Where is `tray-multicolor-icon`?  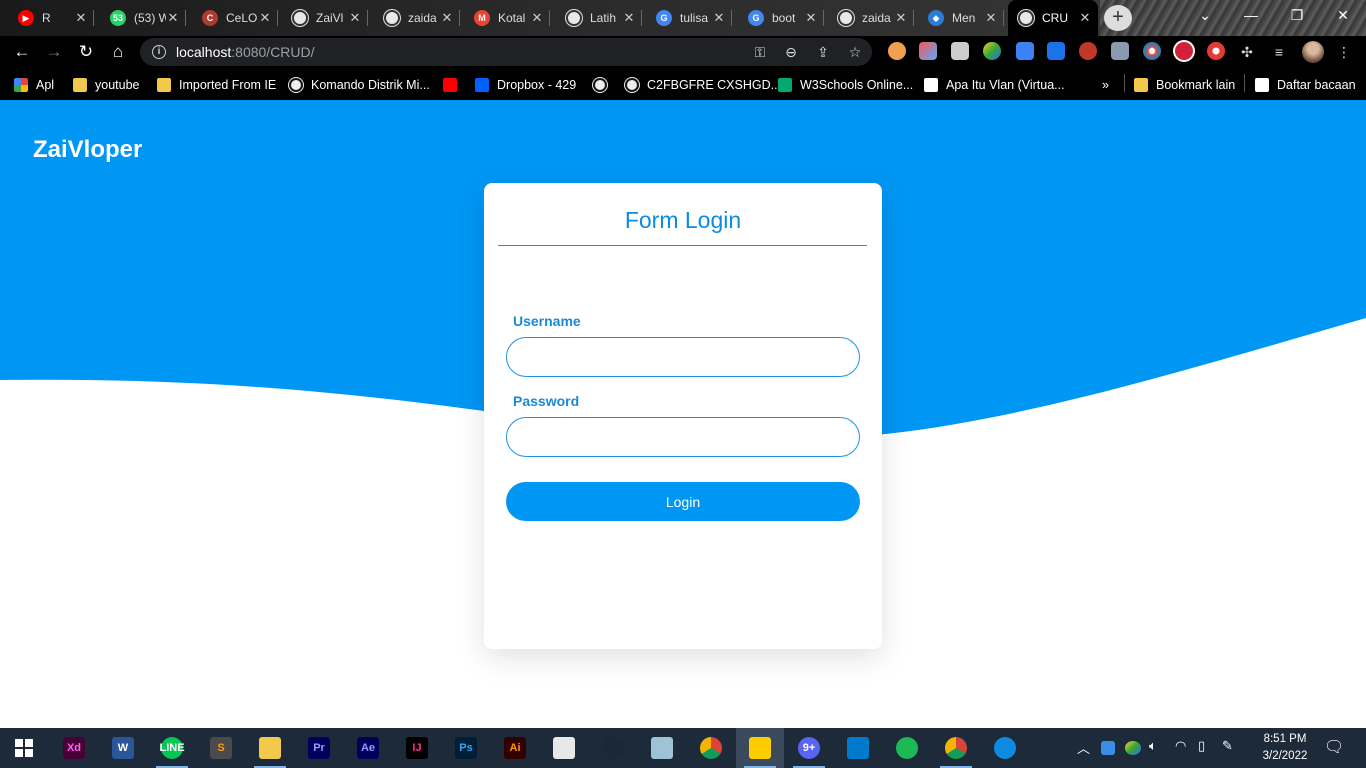 tray-multicolor-icon is located at coordinates (1133, 748).